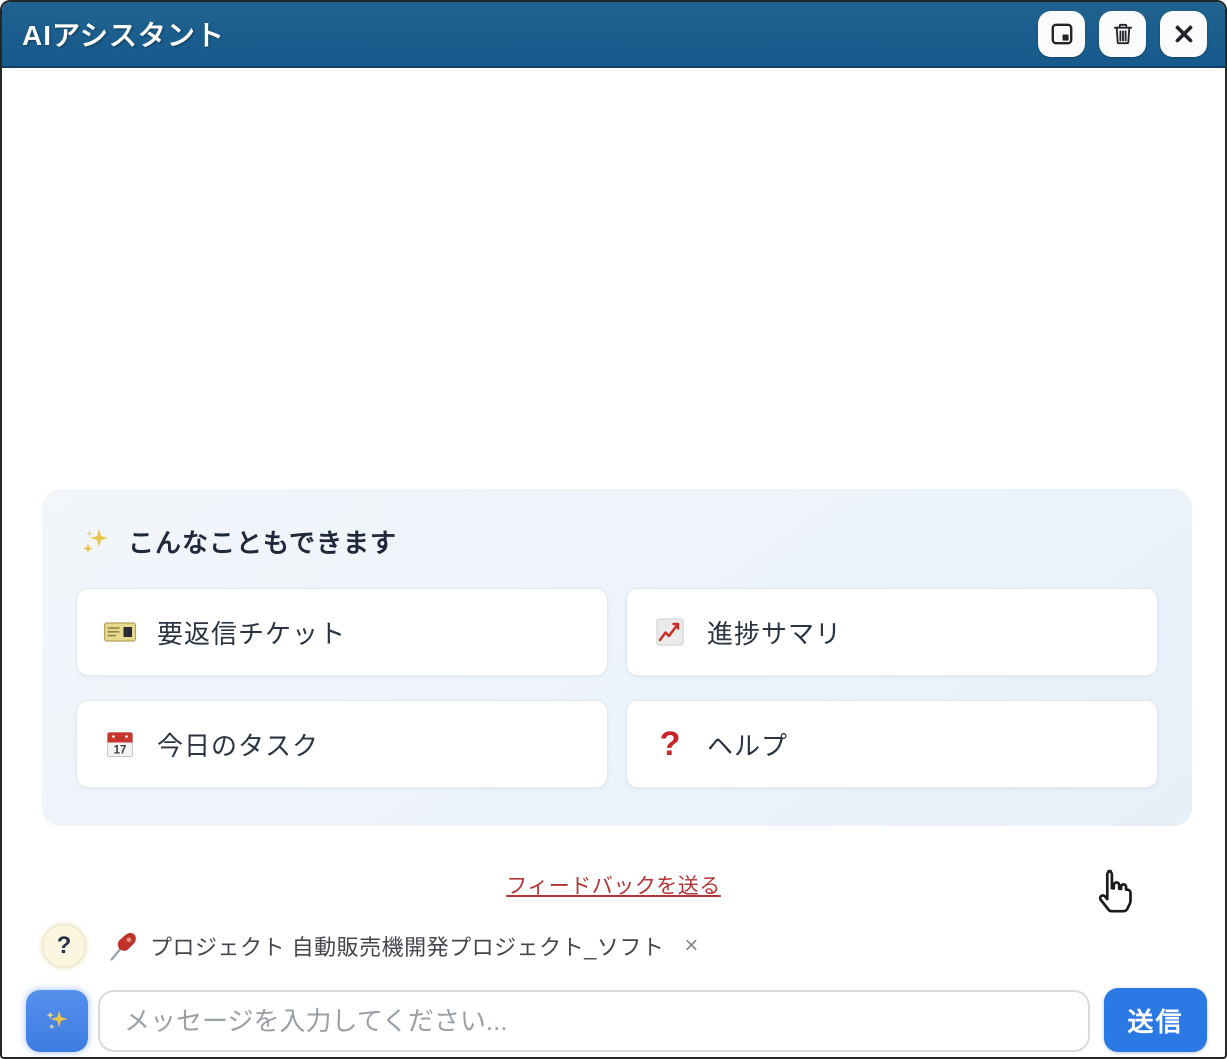  I want to click on suggestion-label: 要返信チケット, so click(252, 633).